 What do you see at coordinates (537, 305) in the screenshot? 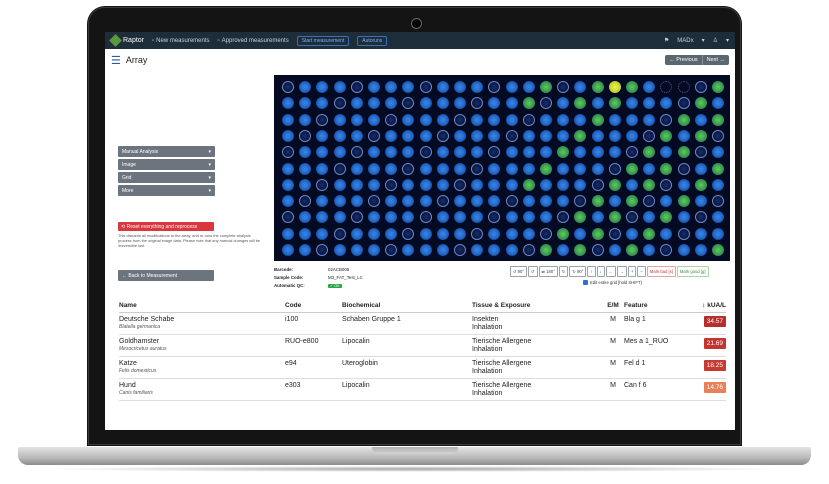
I see `header-tissue: Tissue & Exposure` at bounding box center [537, 305].